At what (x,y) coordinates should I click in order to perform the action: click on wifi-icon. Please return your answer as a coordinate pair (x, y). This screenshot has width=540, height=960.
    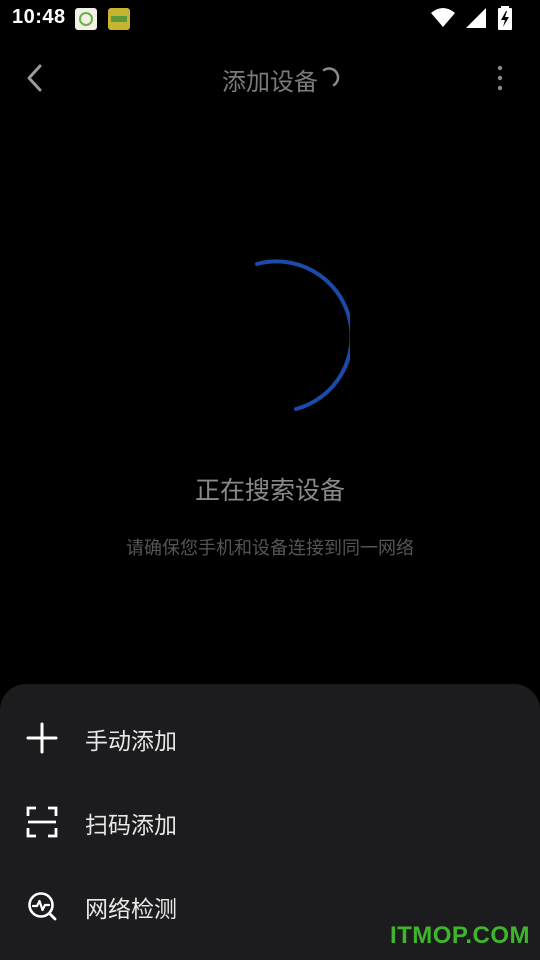
    Looking at the image, I should click on (443, 17).